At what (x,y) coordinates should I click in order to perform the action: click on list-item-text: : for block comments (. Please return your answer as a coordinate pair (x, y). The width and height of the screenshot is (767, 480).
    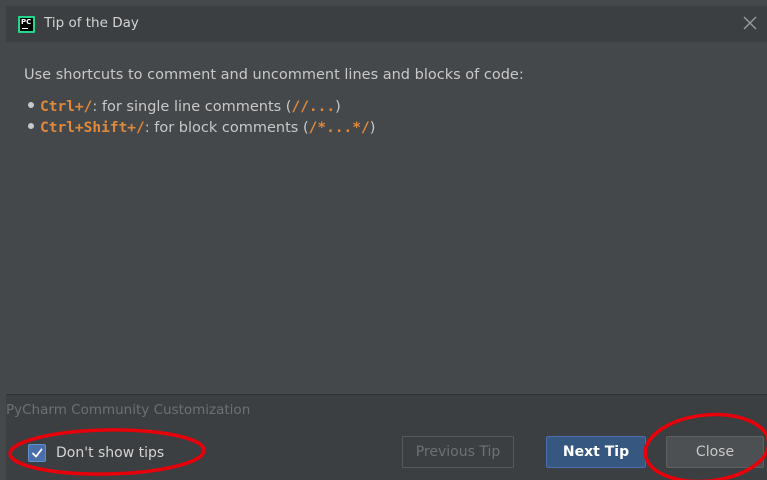
    Looking at the image, I should click on (226, 128).